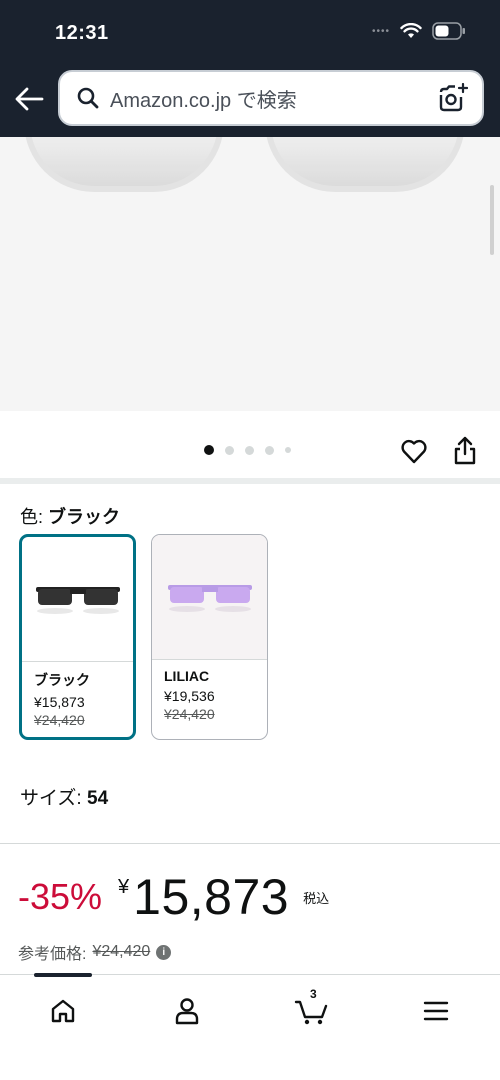 The image size is (500, 1080). Describe the element at coordinates (453, 98) in the screenshot. I see `camera-search-icon` at that location.